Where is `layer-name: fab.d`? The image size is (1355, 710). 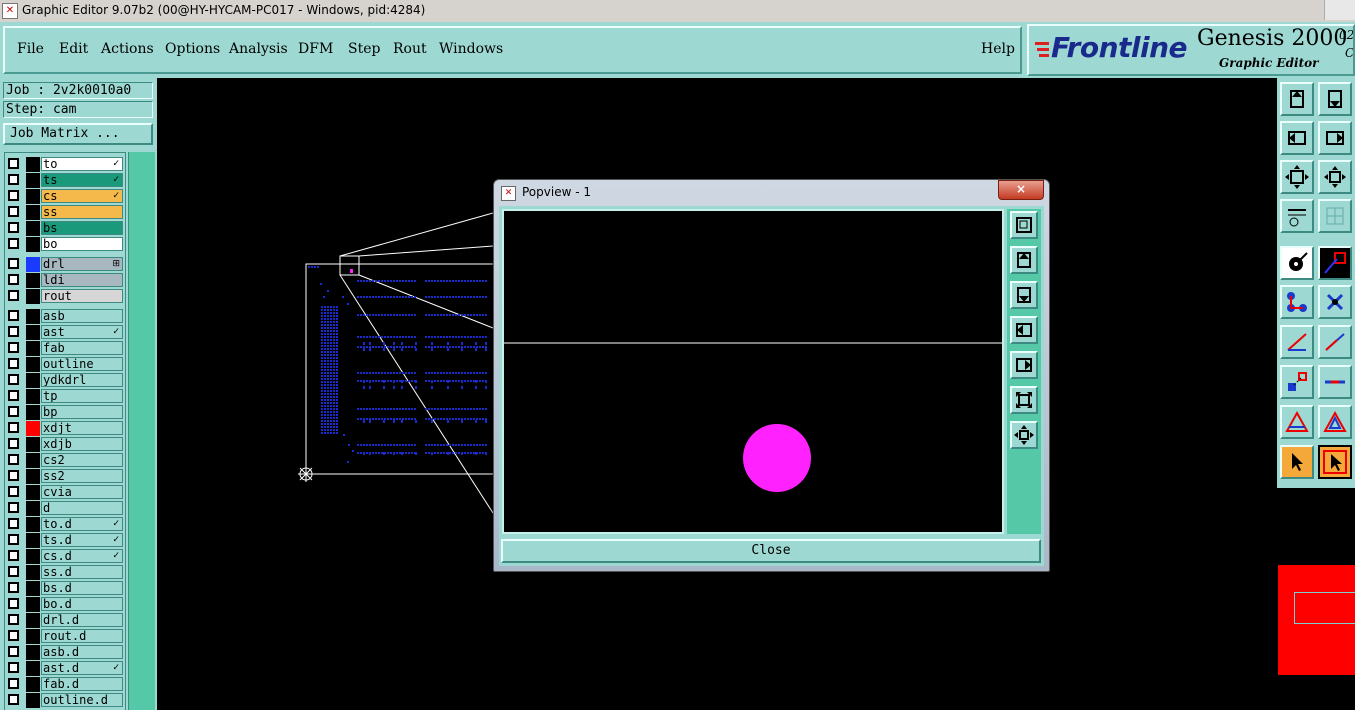 layer-name: fab.d is located at coordinates (82, 684).